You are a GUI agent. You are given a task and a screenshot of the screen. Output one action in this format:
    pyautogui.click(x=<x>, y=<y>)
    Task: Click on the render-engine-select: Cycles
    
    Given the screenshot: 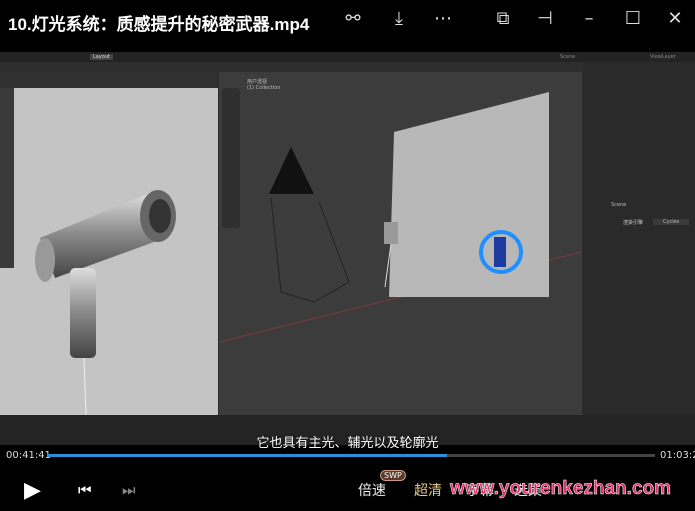 What is the action you would take?
    pyautogui.click(x=671, y=222)
    